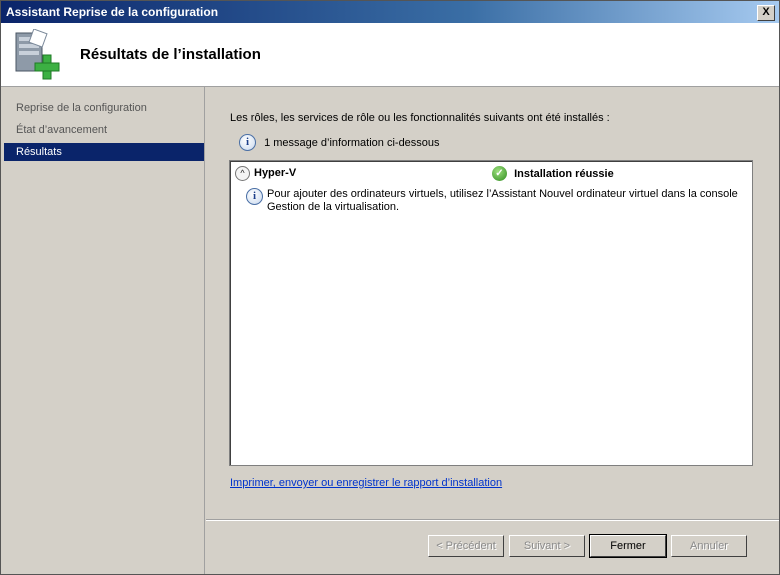 The width and height of the screenshot is (780, 575). What do you see at coordinates (390, 55) in the screenshot?
I see `wizard-header: Résultats de l’installation` at bounding box center [390, 55].